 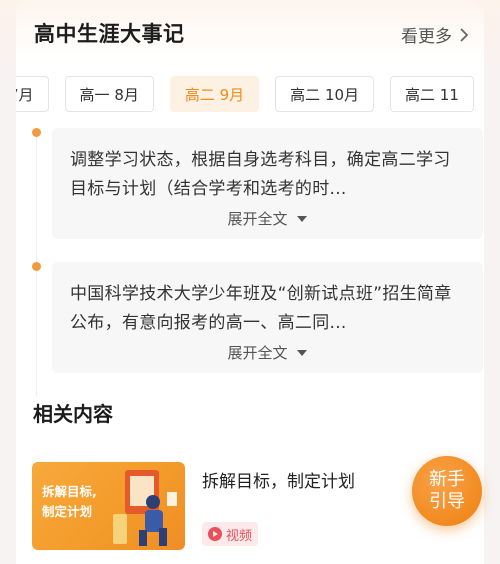 I want to click on video-badge: 视频, so click(x=230, y=534).